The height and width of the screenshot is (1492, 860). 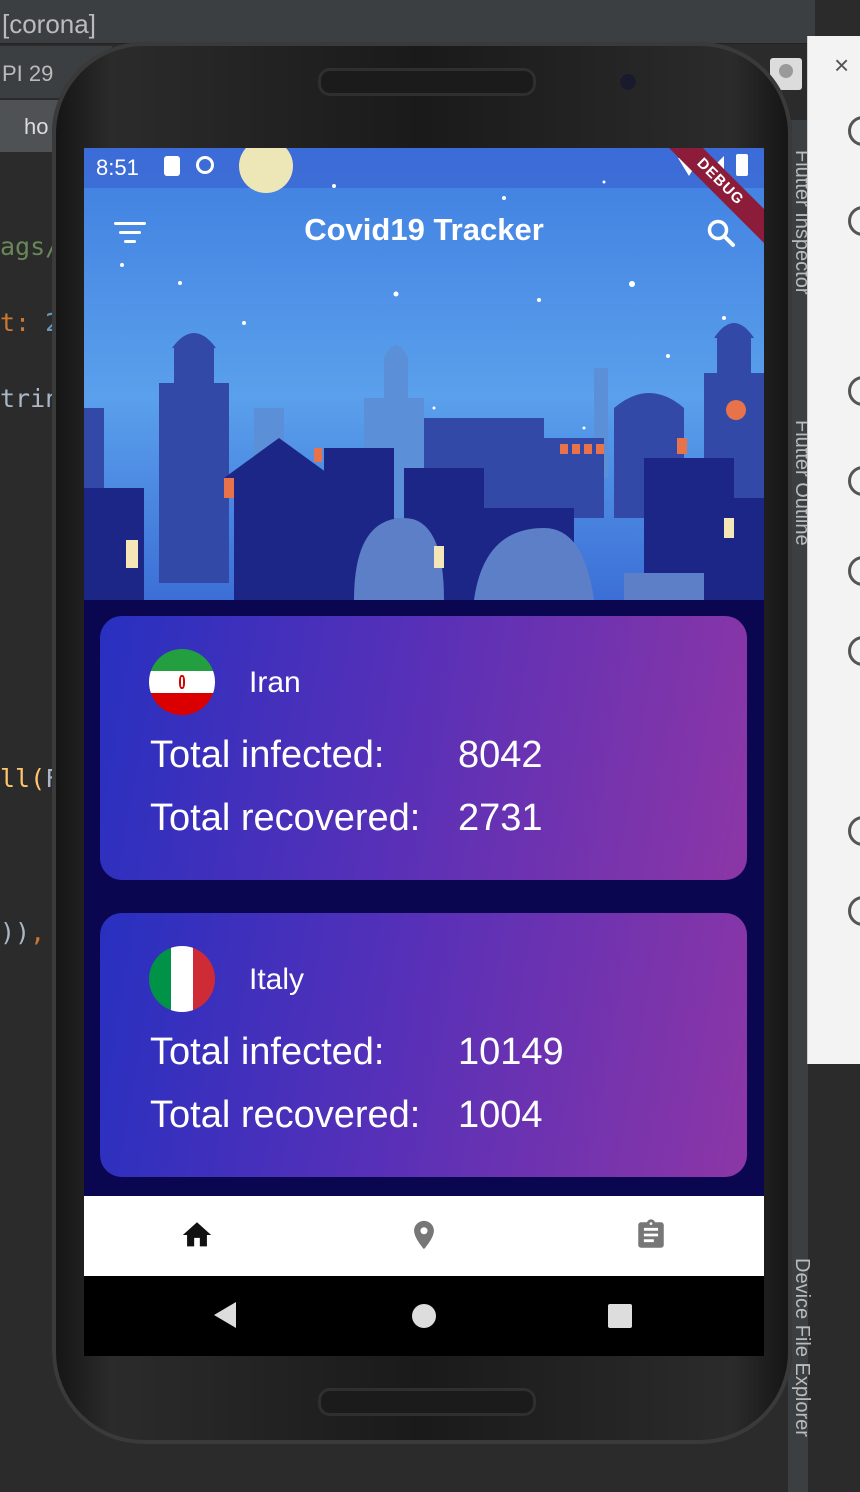 What do you see at coordinates (854, 911) in the screenshot?
I see `square-icon` at bounding box center [854, 911].